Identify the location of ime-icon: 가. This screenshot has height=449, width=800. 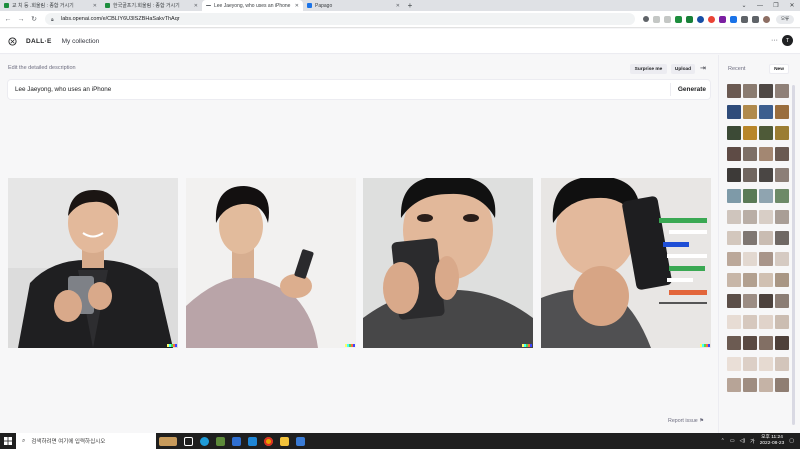
(752, 441).